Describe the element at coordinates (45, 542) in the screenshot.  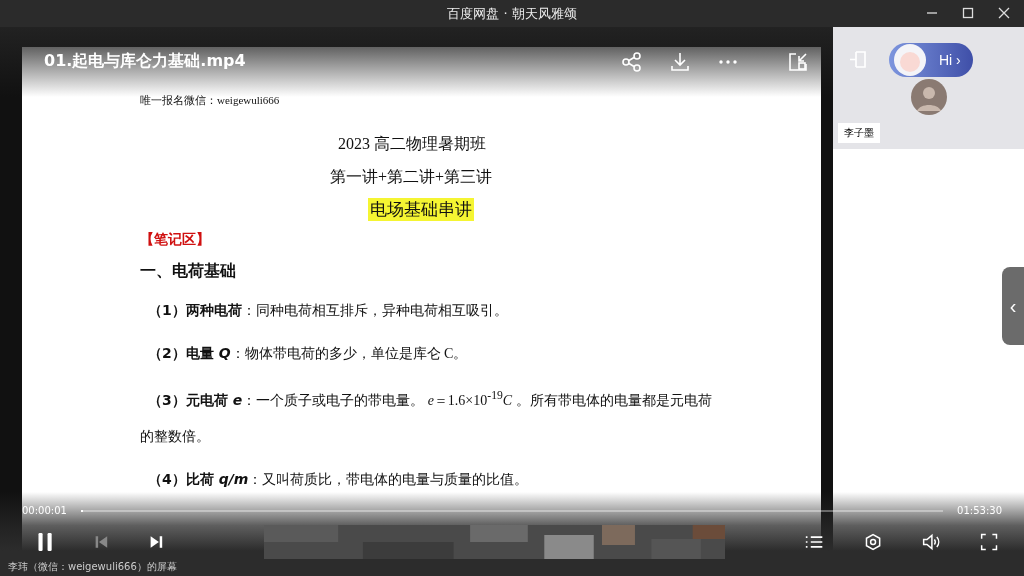
I see `pause-icon` at that location.